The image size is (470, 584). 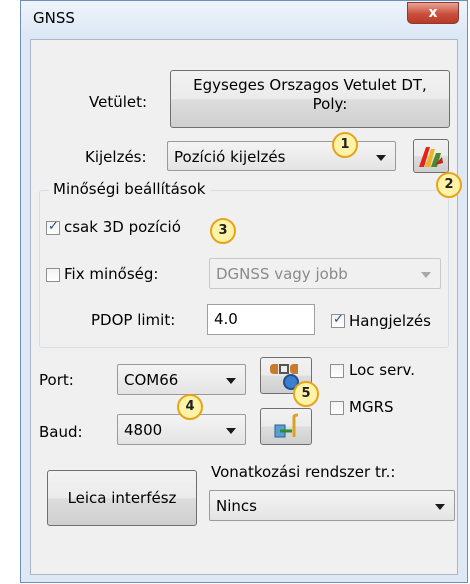 I want to click on fix-quality-checkbox, so click(x=53, y=275).